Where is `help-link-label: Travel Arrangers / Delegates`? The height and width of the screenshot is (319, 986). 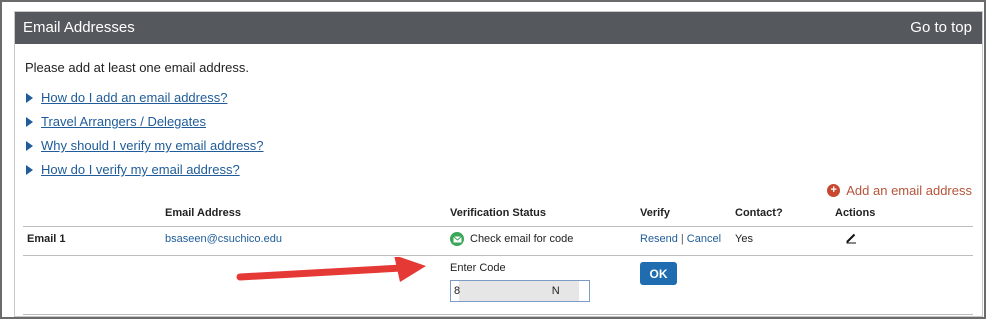
help-link-label: Travel Arrangers / Delegates is located at coordinates (123, 121).